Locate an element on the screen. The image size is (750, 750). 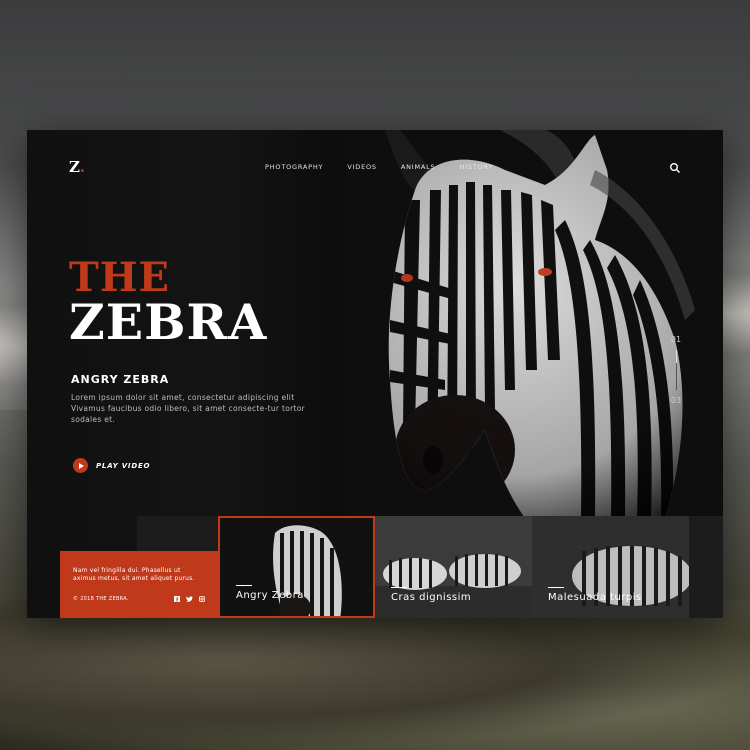
nav-animals: ANIMALS is located at coordinates (418, 167).